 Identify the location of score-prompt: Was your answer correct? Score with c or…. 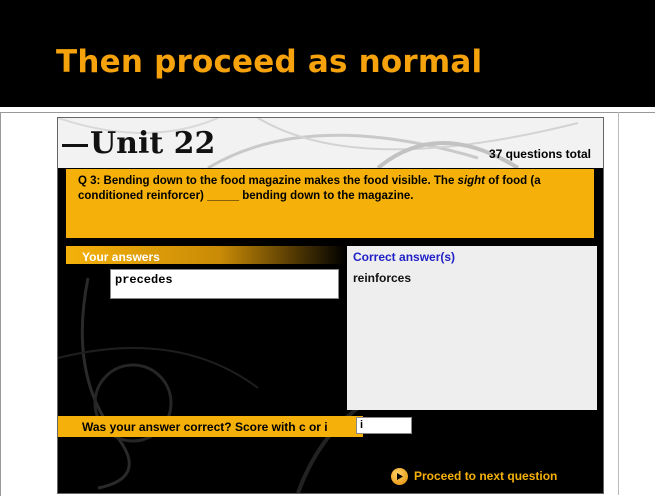
(205, 427).